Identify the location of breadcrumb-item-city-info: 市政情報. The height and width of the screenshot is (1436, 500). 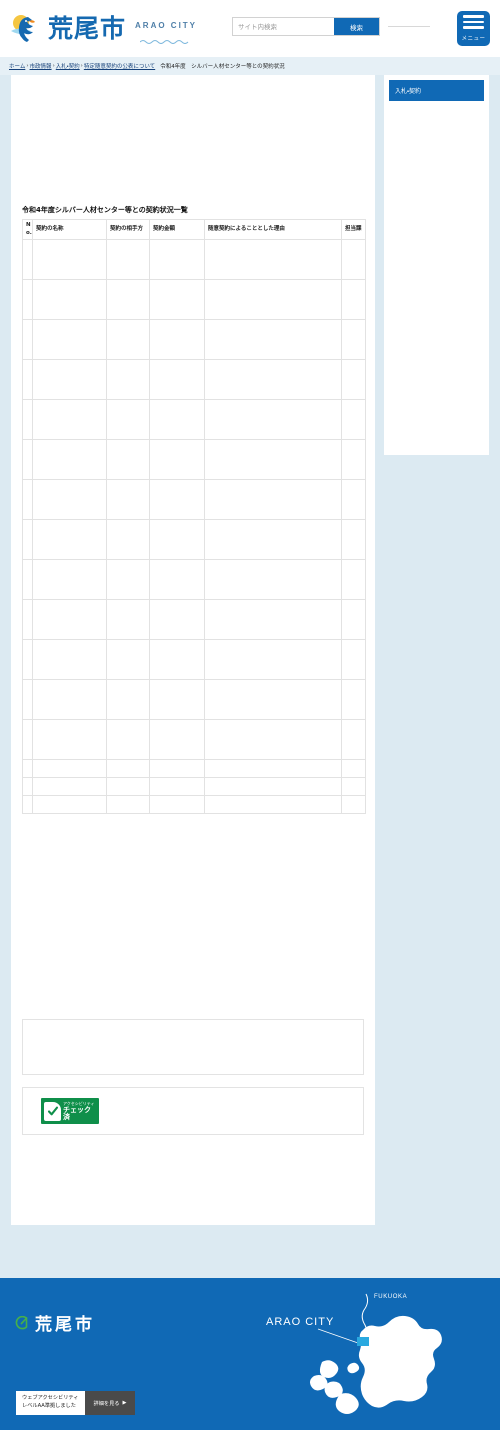
(41, 66).